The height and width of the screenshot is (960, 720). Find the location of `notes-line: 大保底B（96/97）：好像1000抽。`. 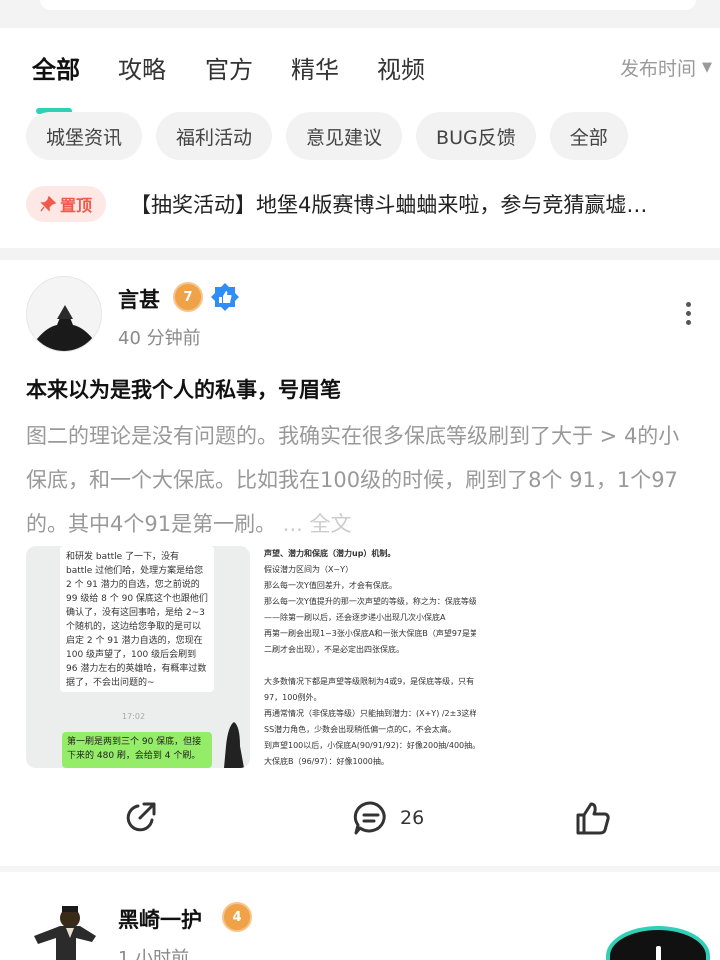

notes-line: 大保底B（96/97）：好像1000抽。 is located at coordinates (326, 761).